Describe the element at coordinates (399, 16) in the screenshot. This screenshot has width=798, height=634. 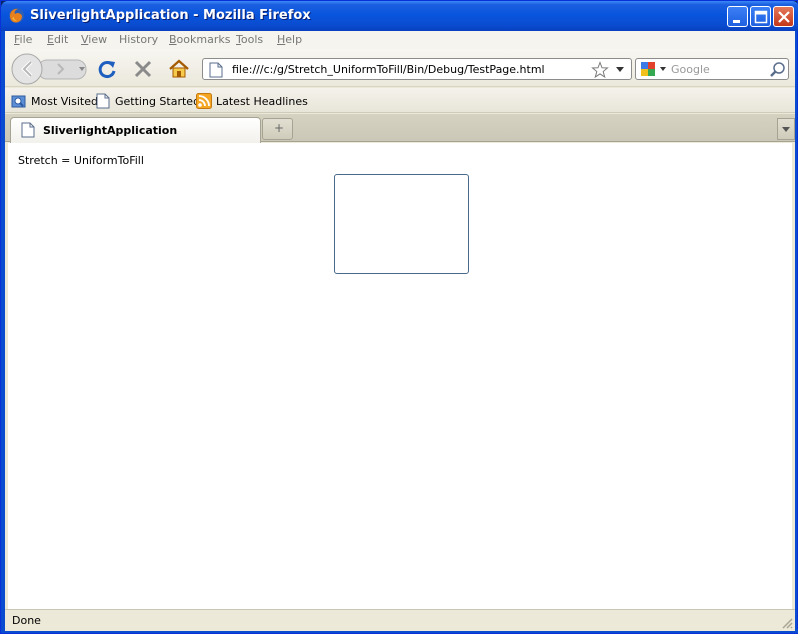
I see `title-bar: SliverlightApplication - Mozilla Firefox` at that location.